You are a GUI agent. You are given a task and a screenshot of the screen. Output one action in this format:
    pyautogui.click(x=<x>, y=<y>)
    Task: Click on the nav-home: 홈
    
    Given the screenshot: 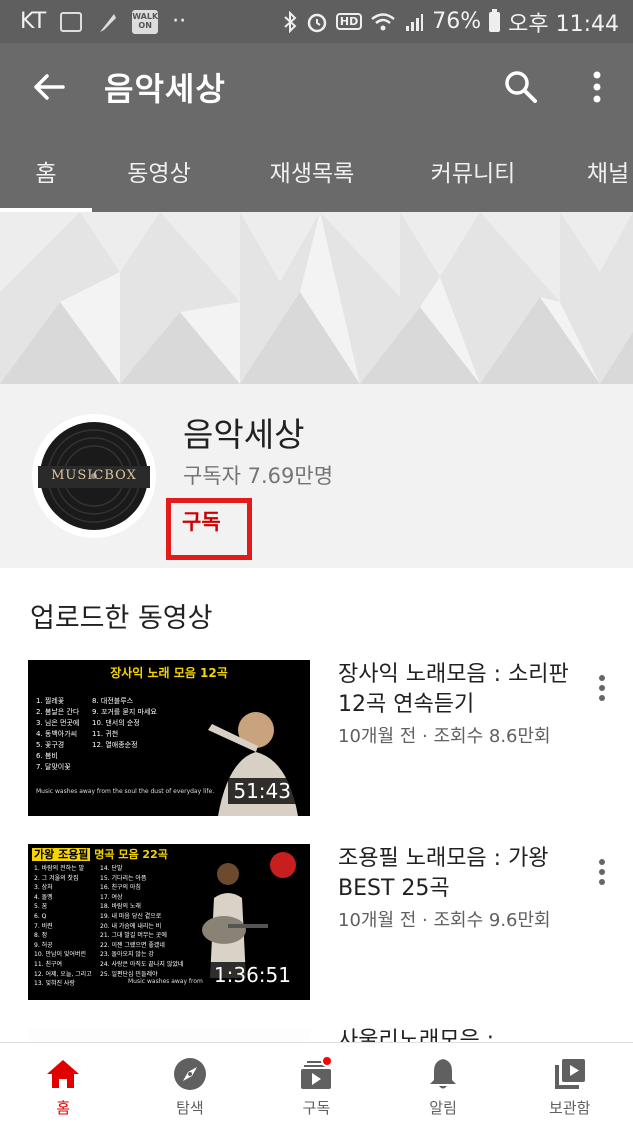 What is the action you would take?
    pyautogui.click(x=63, y=1084)
    